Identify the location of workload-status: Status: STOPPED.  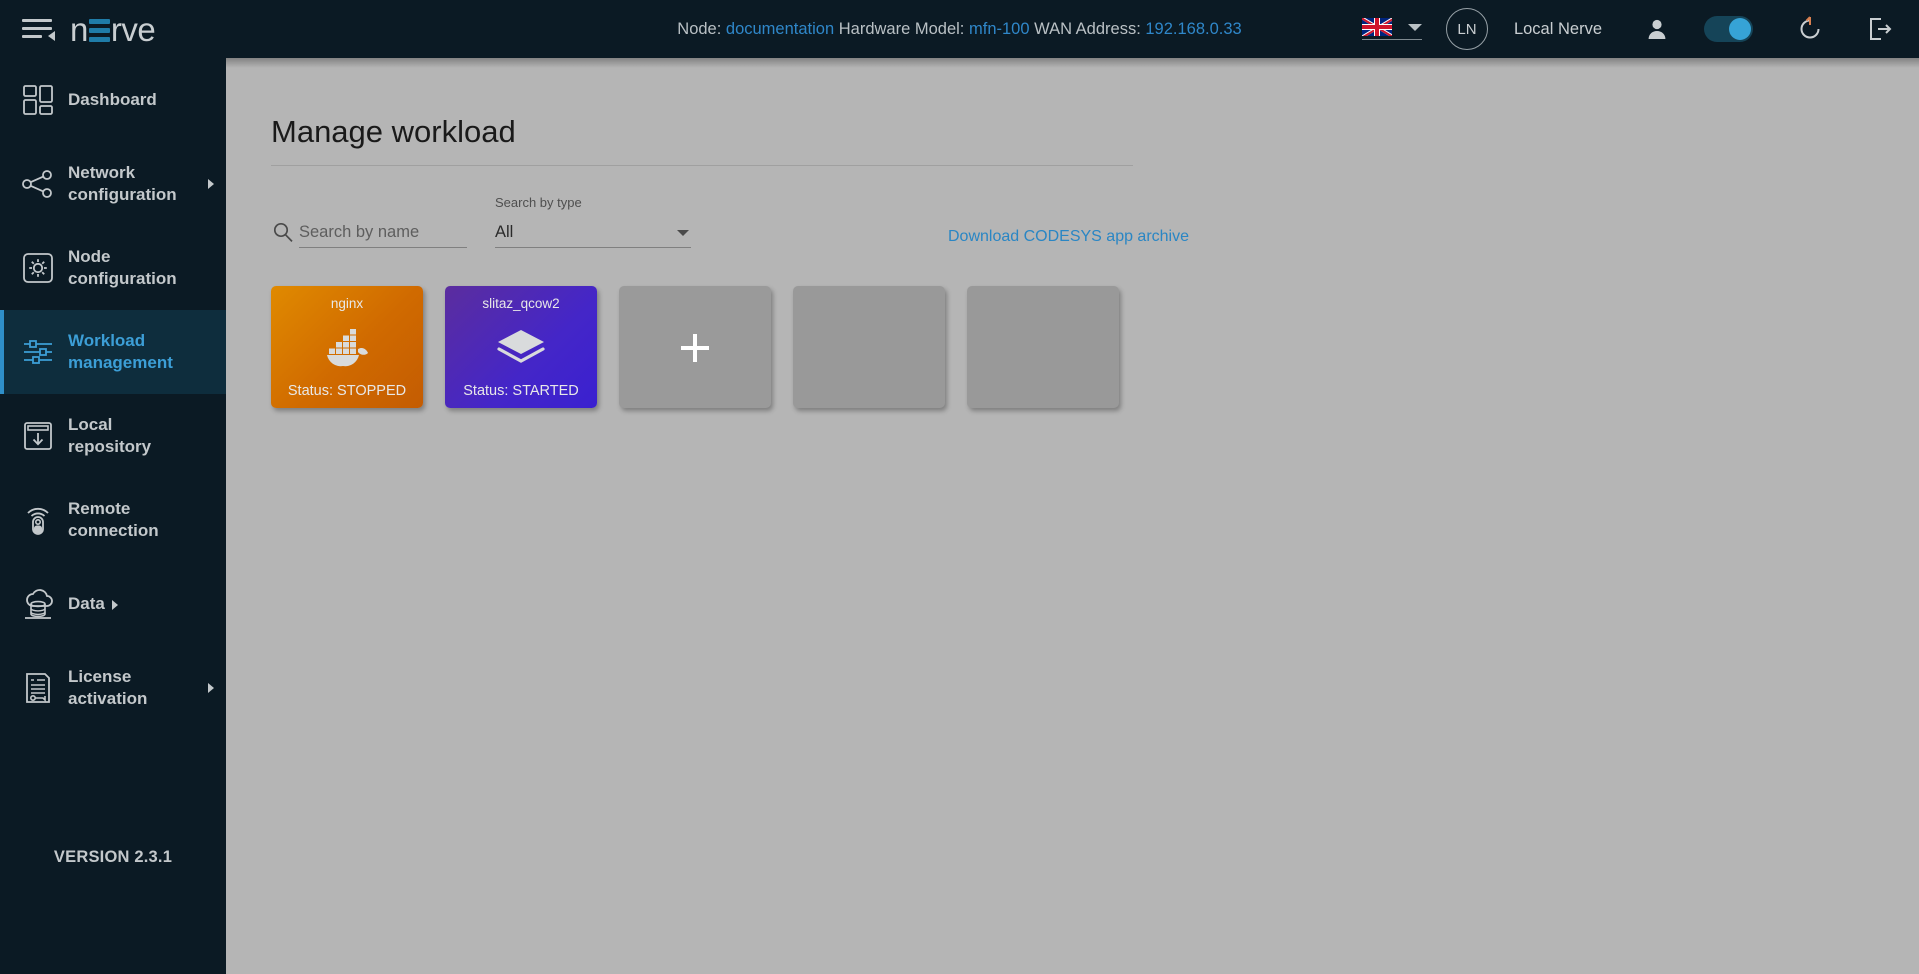
(347, 390).